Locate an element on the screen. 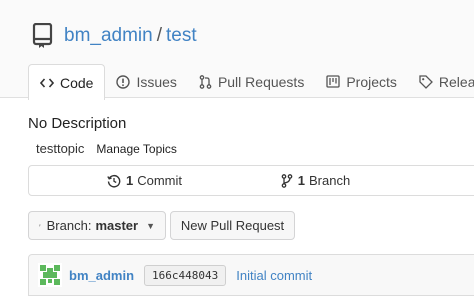  branch-dropdown-button: Branch: master ▼ is located at coordinates (97, 225).